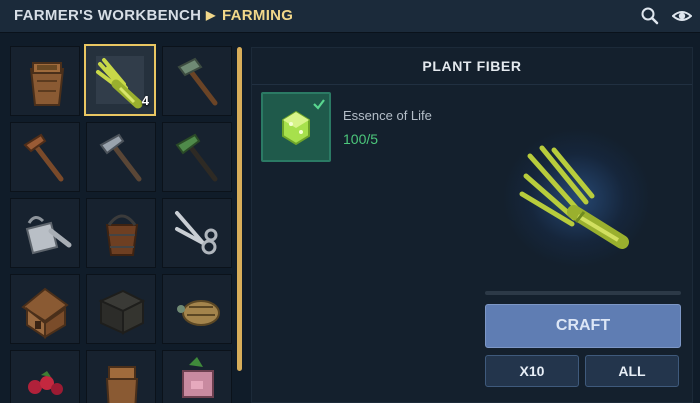 This screenshot has height=403, width=700. I want to click on recipe-slot-wooden-hoe, so click(45, 157).